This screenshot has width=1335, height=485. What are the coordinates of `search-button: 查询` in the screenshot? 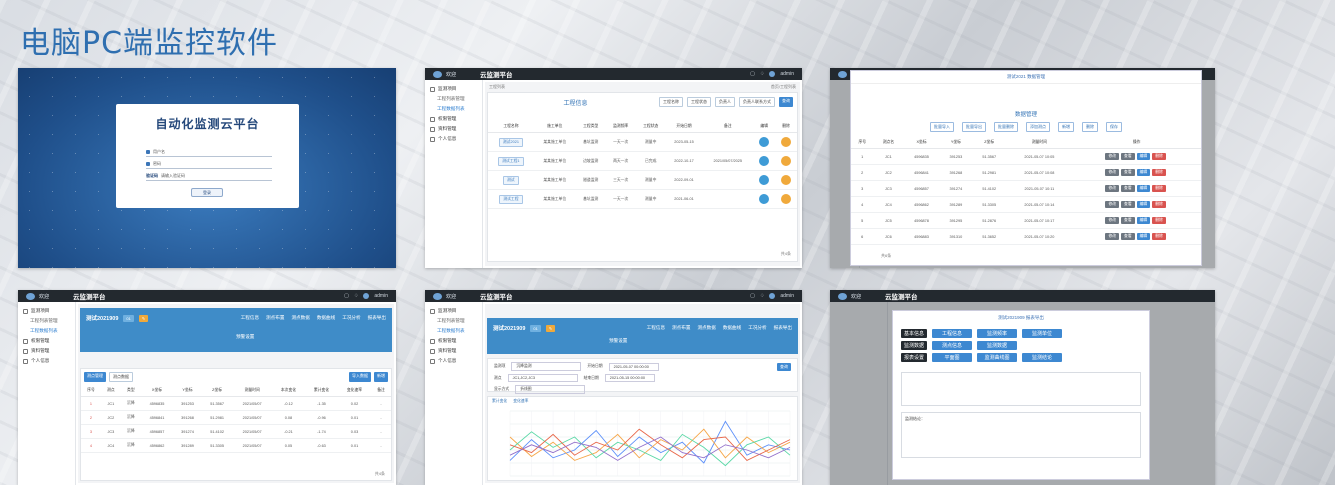 It's located at (786, 102).